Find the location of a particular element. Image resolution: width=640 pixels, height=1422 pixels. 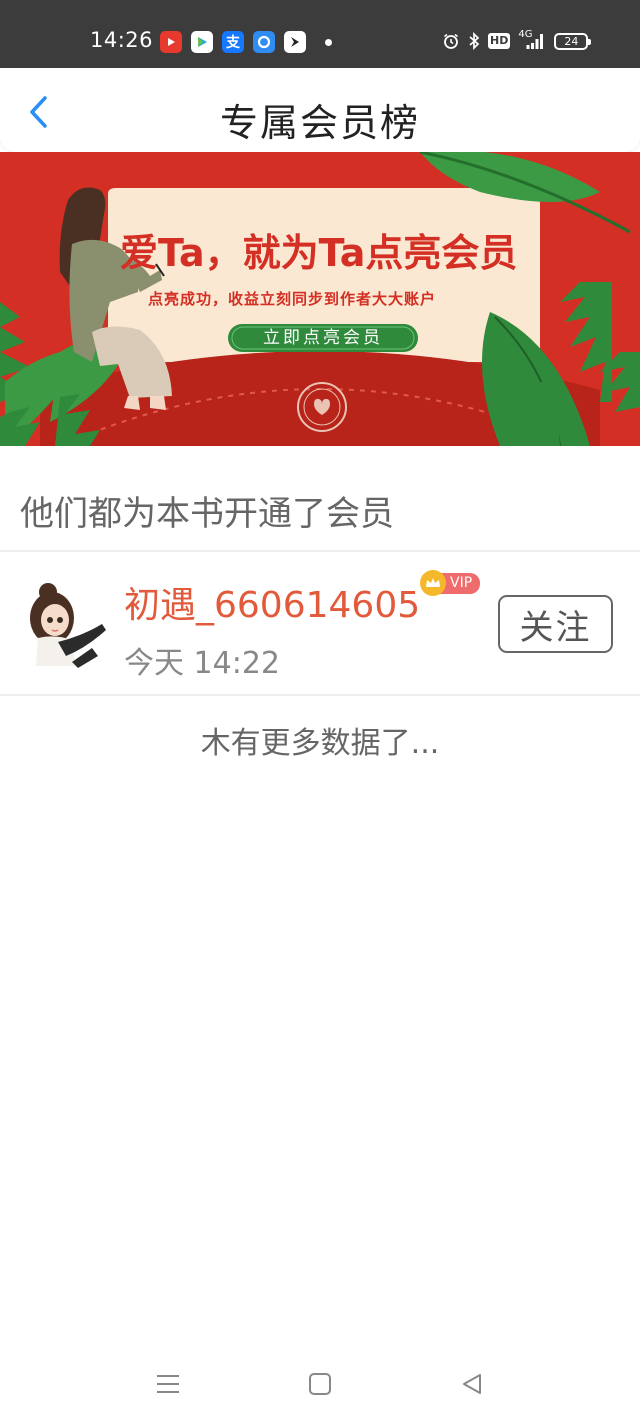

menu-icon is located at coordinates (168, 1384).